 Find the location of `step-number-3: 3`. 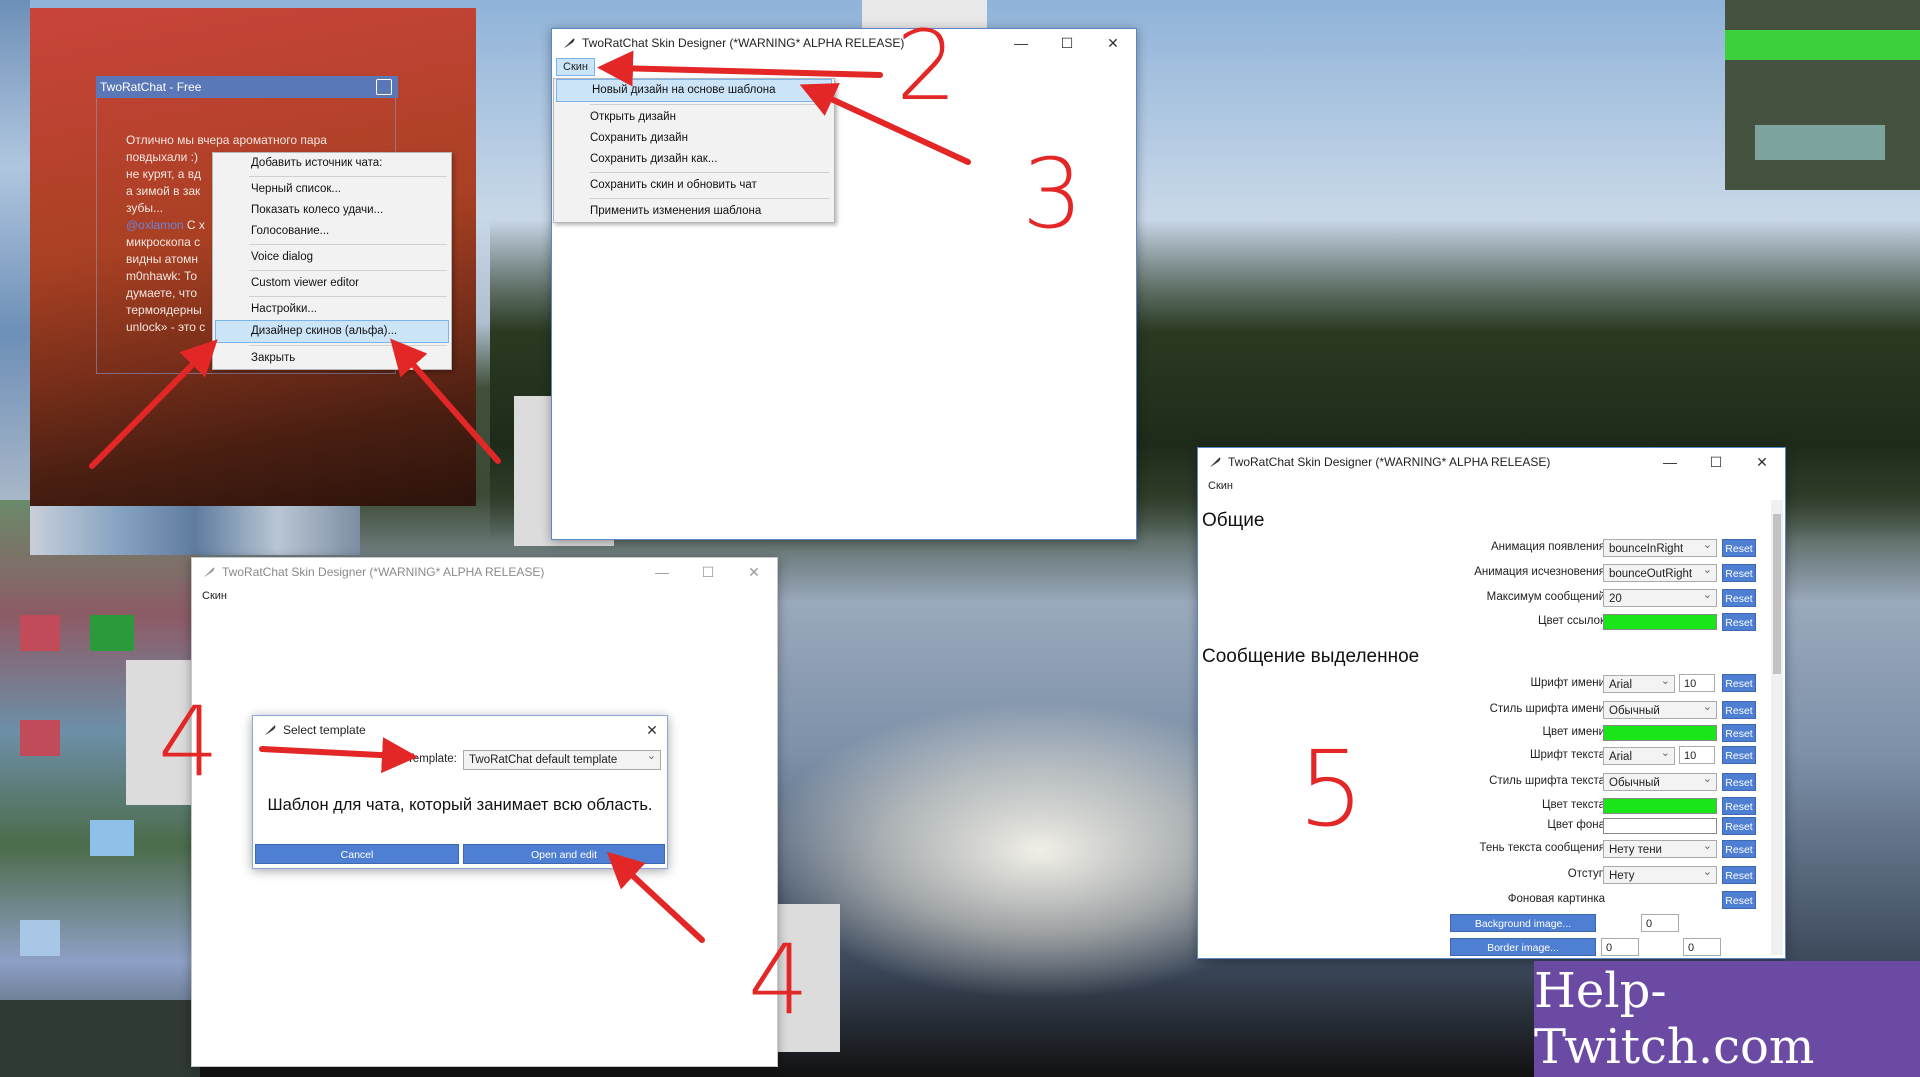

step-number-3: 3 is located at coordinates (1053, 194).